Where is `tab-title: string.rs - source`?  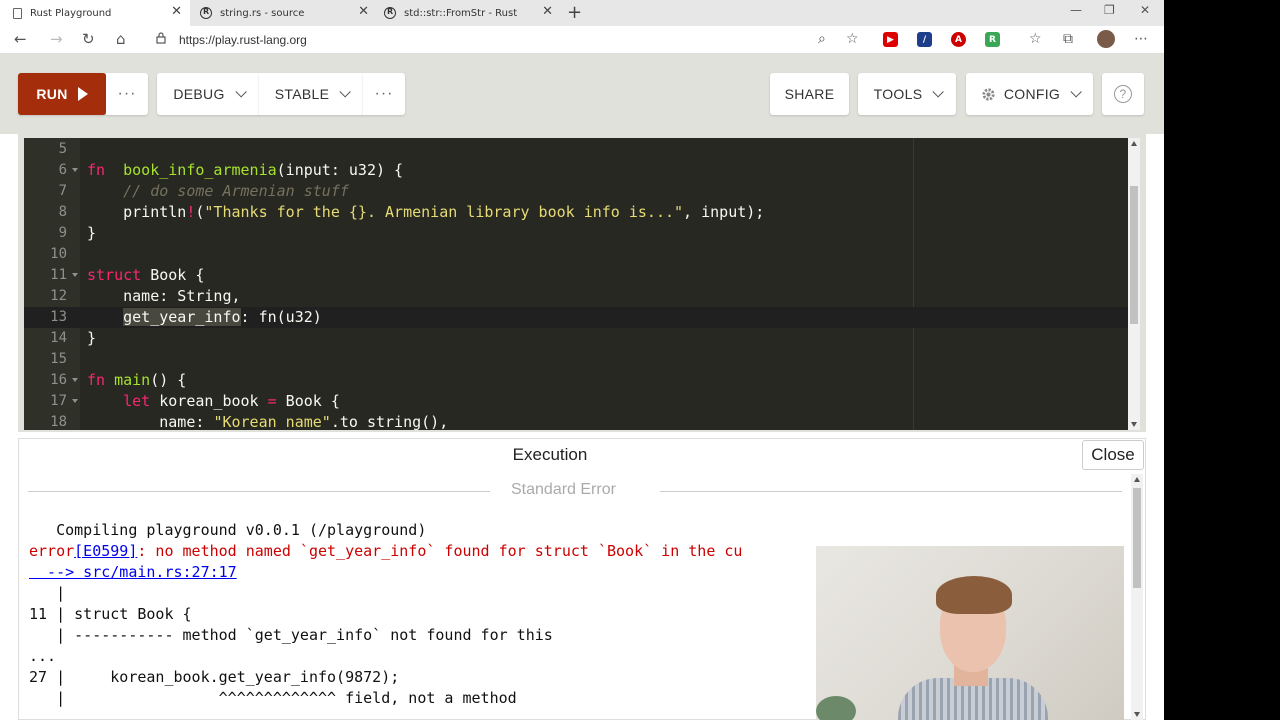 tab-title: string.rs - source is located at coordinates (262, 13).